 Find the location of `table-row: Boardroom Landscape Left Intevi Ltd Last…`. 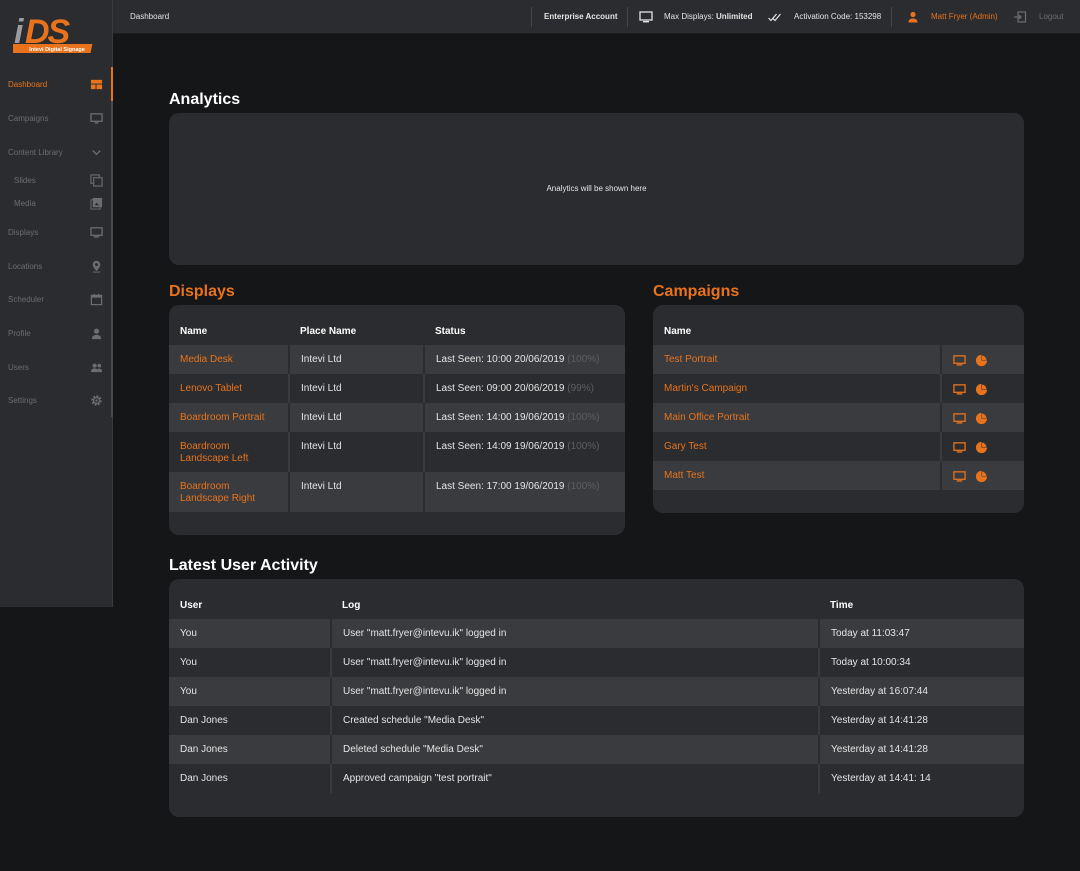

table-row: Boardroom Landscape Left Intevi Ltd Last… is located at coordinates (397, 452).